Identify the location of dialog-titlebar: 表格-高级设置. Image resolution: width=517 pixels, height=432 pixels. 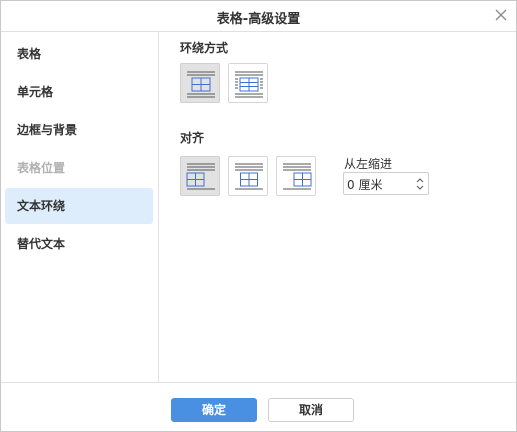
(258, 16).